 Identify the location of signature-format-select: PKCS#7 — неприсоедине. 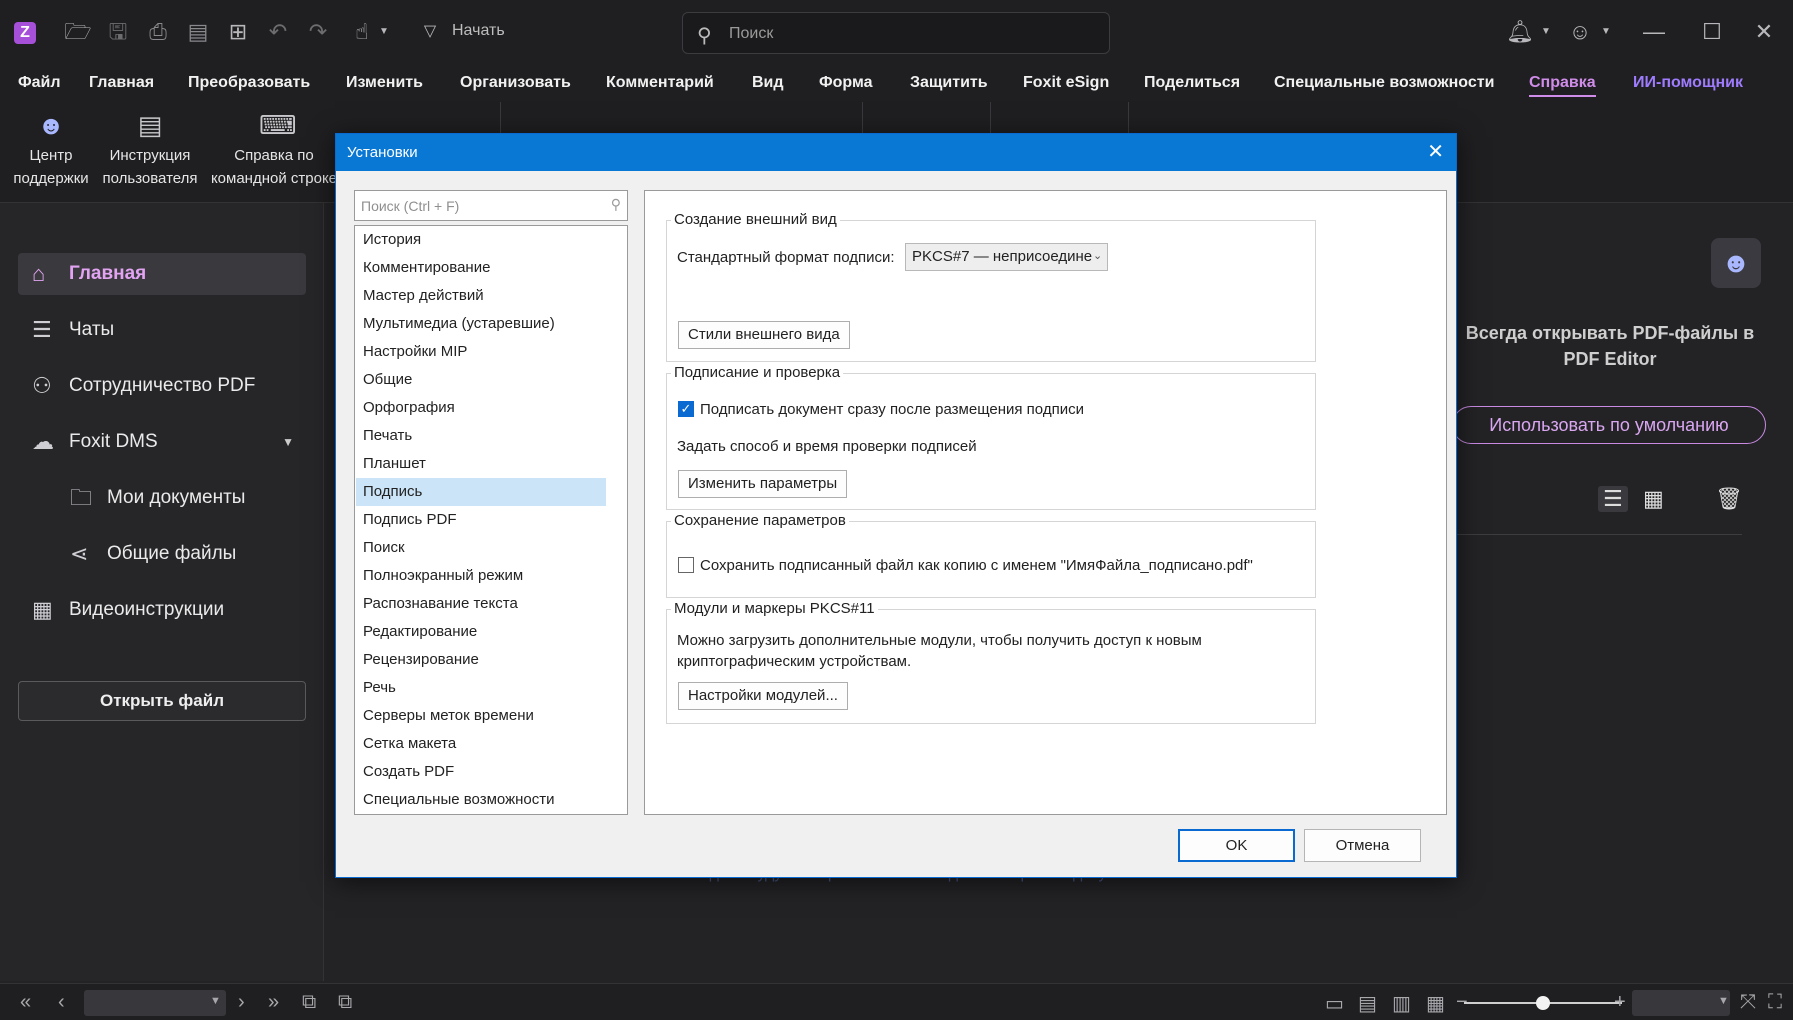
(1006, 257).